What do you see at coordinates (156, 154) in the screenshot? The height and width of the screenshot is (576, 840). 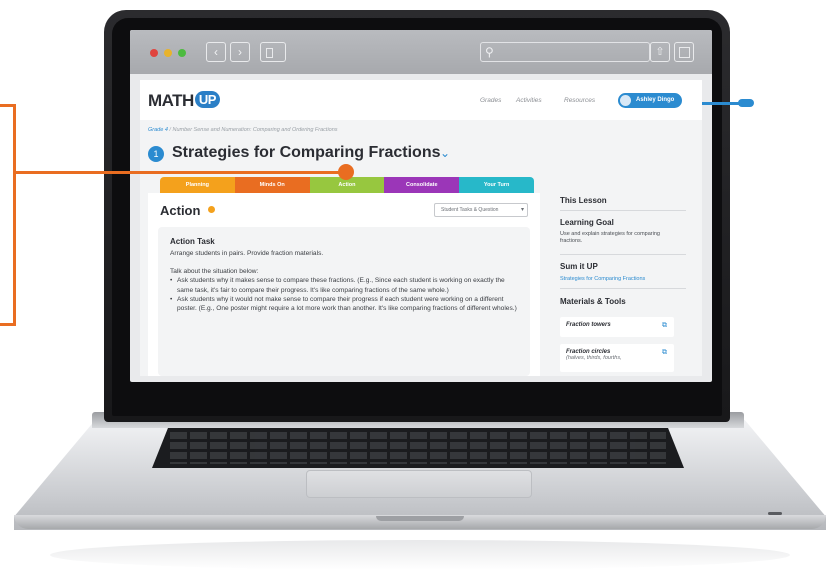 I see `lesson-number-badge: 1` at bounding box center [156, 154].